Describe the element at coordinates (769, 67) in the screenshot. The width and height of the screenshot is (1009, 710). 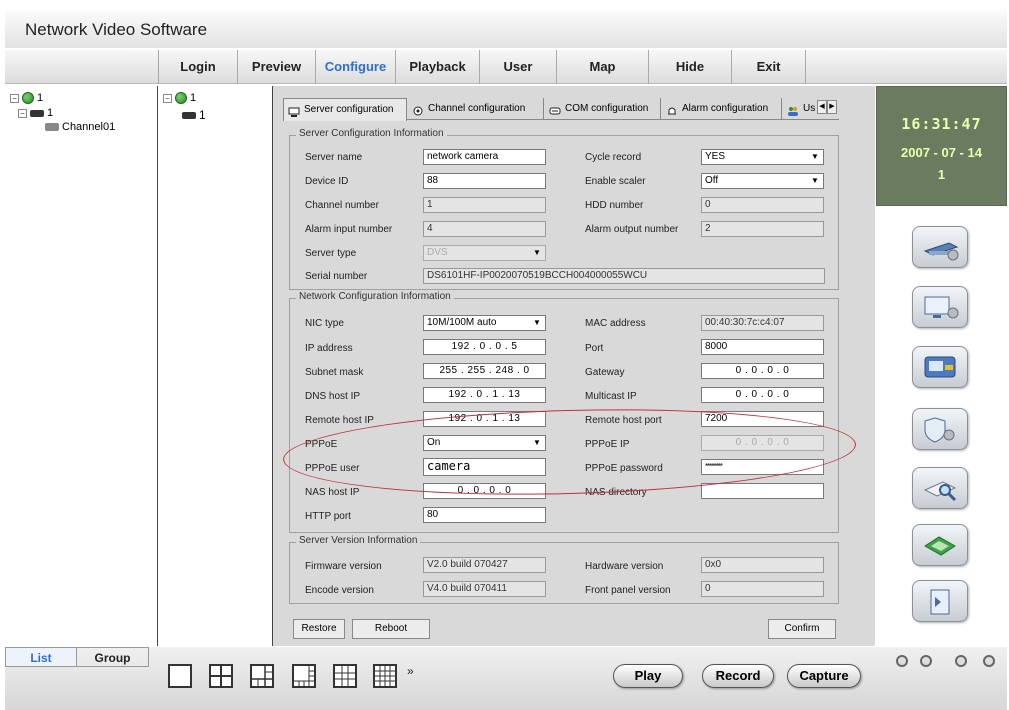
I see `menu-exit: Exit` at that location.